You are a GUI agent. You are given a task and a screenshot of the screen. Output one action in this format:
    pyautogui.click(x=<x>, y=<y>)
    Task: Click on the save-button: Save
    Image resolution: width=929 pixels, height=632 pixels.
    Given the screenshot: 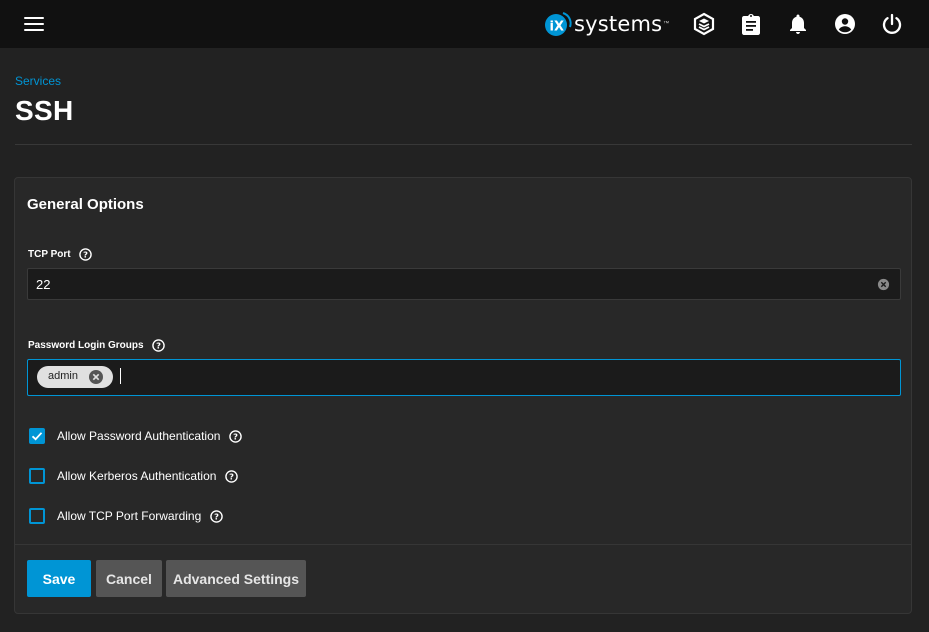 What is the action you would take?
    pyautogui.click(x=59, y=578)
    